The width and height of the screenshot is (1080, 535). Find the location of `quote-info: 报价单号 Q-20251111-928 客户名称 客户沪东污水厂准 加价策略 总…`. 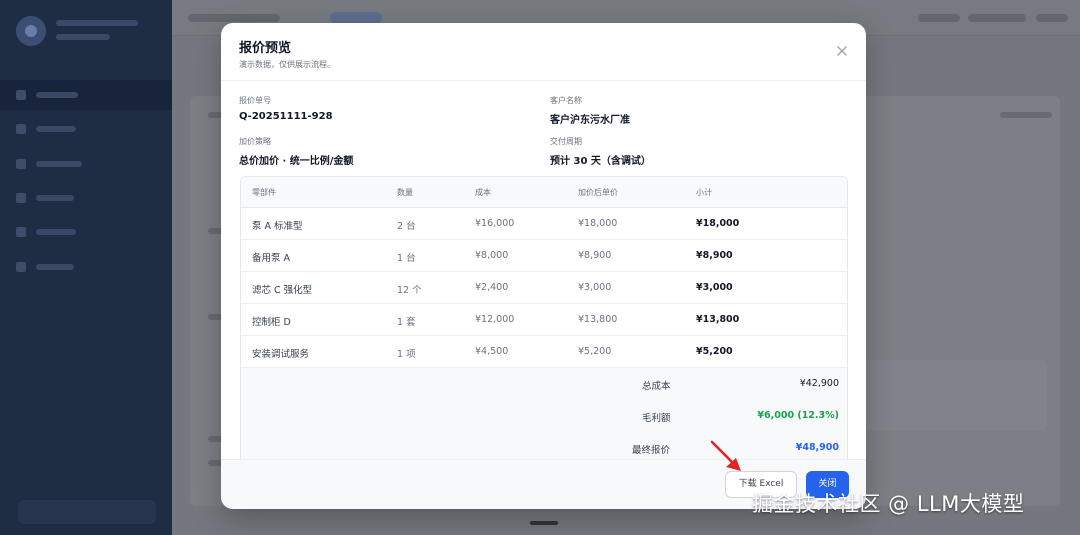

quote-info: 报价单号 Q-20251111-928 客户名称 客户沪东污水厂准 加价策略 总… is located at coordinates (544, 135).